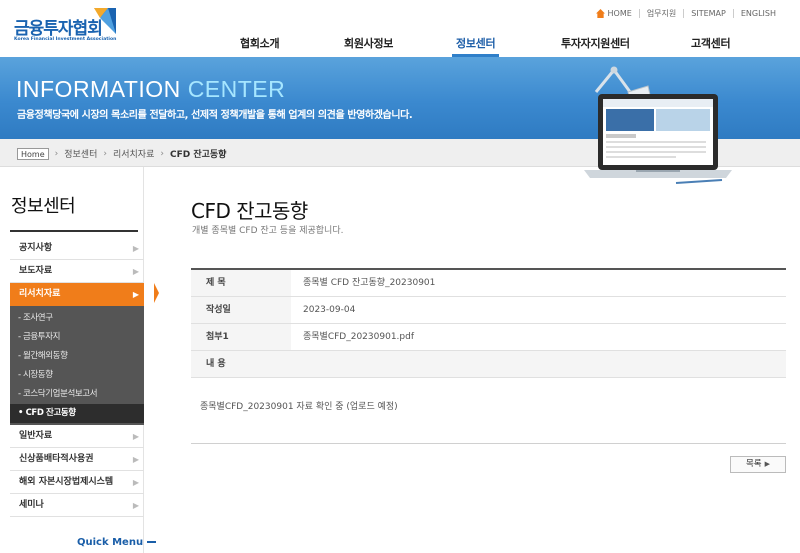 The height and width of the screenshot is (553, 800). What do you see at coordinates (358, 337) in the screenshot?
I see `attachment-link: 종목별CFD_20230901.pdf` at bounding box center [358, 337].